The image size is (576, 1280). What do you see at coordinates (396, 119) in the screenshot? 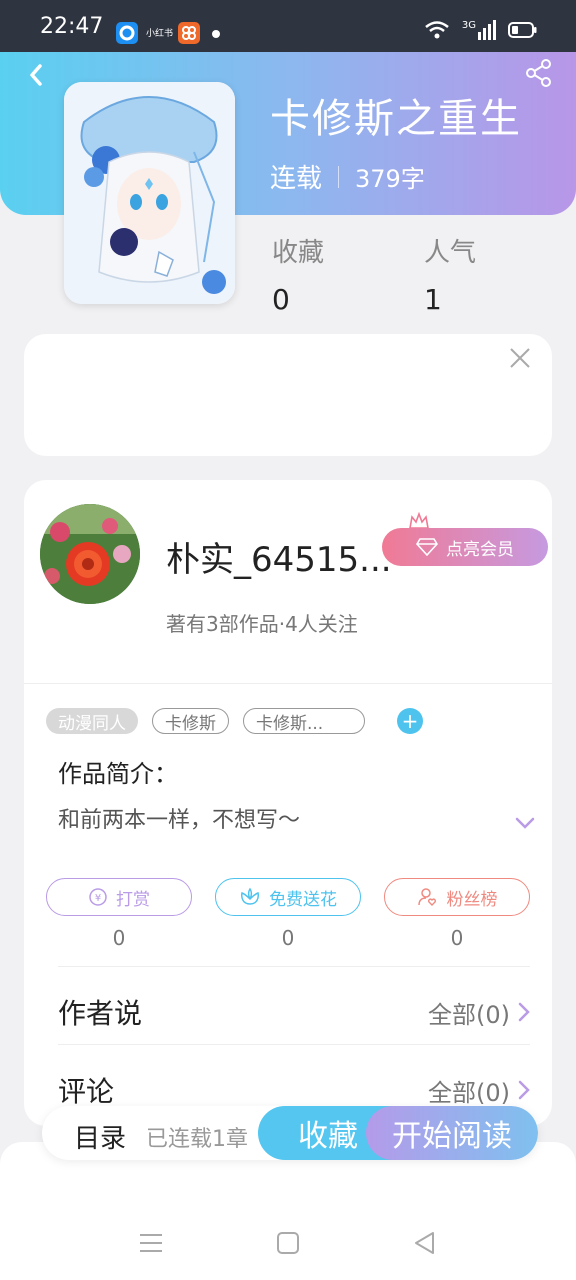
I see `book-title: 卡修斯之重生` at bounding box center [396, 119].